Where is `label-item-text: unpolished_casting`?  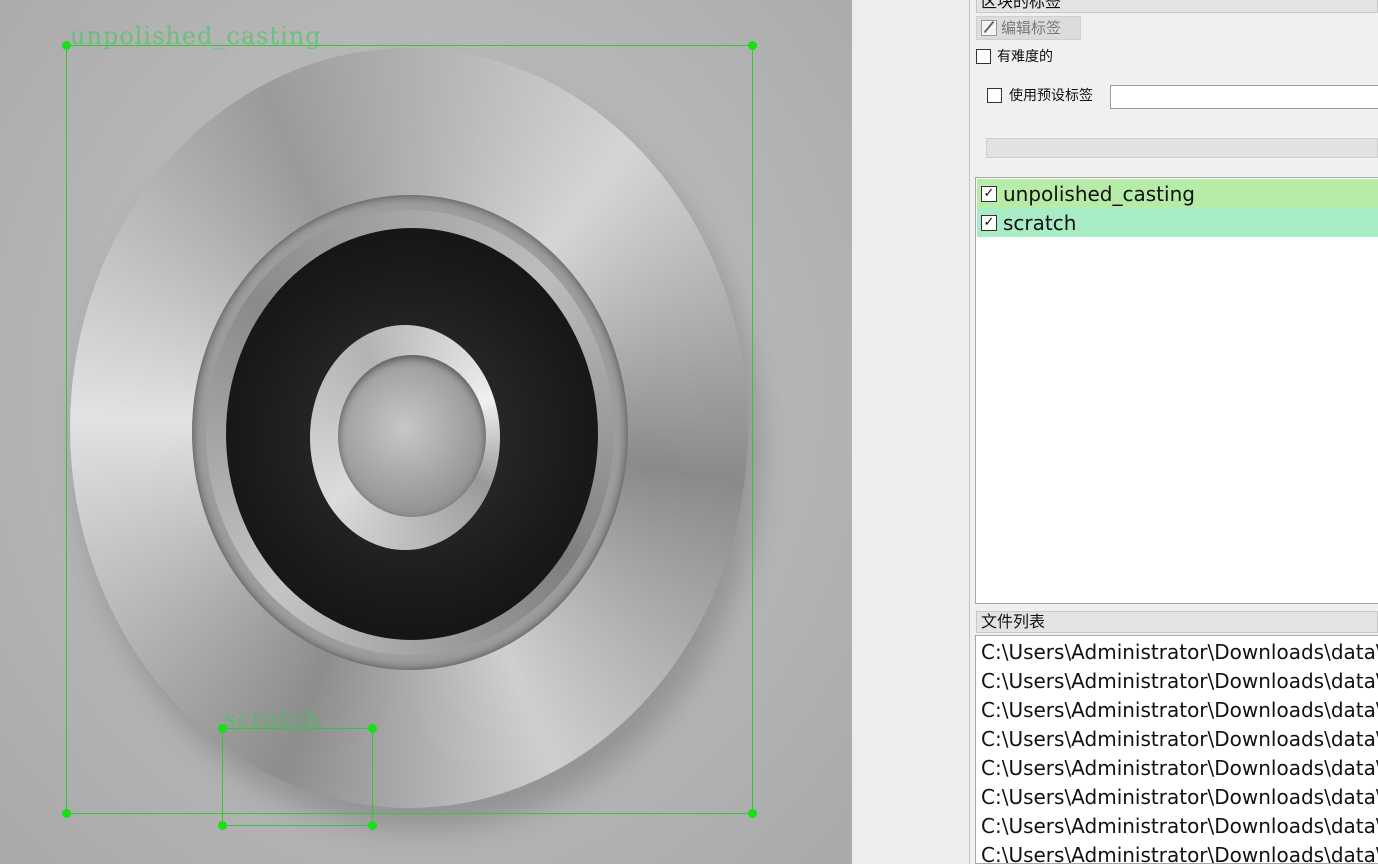 label-item-text: unpolished_casting is located at coordinates (1099, 193).